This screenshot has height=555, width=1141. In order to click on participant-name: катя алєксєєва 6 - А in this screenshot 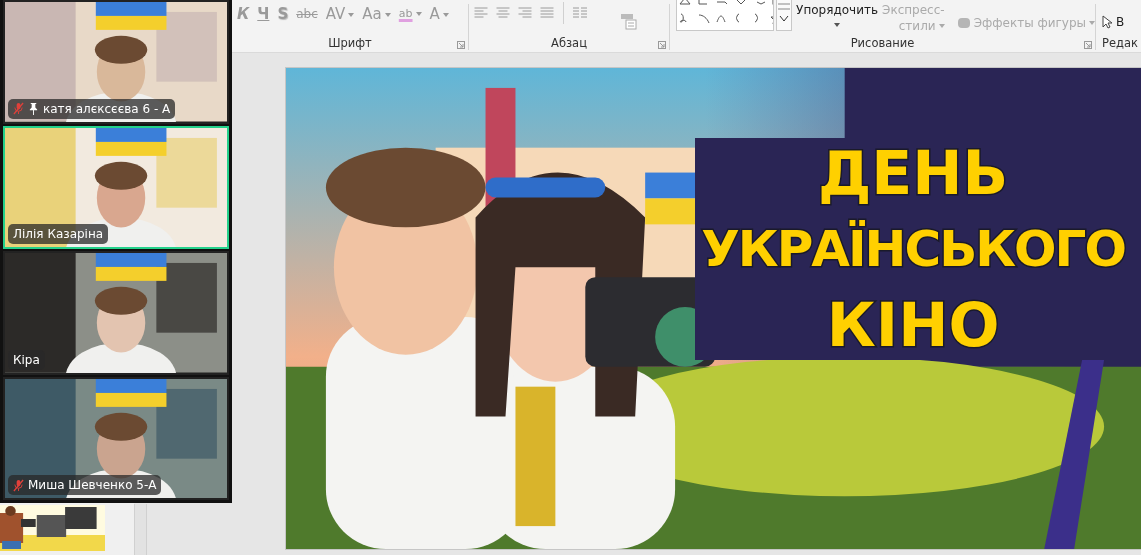, I will do `click(107, 108)`.